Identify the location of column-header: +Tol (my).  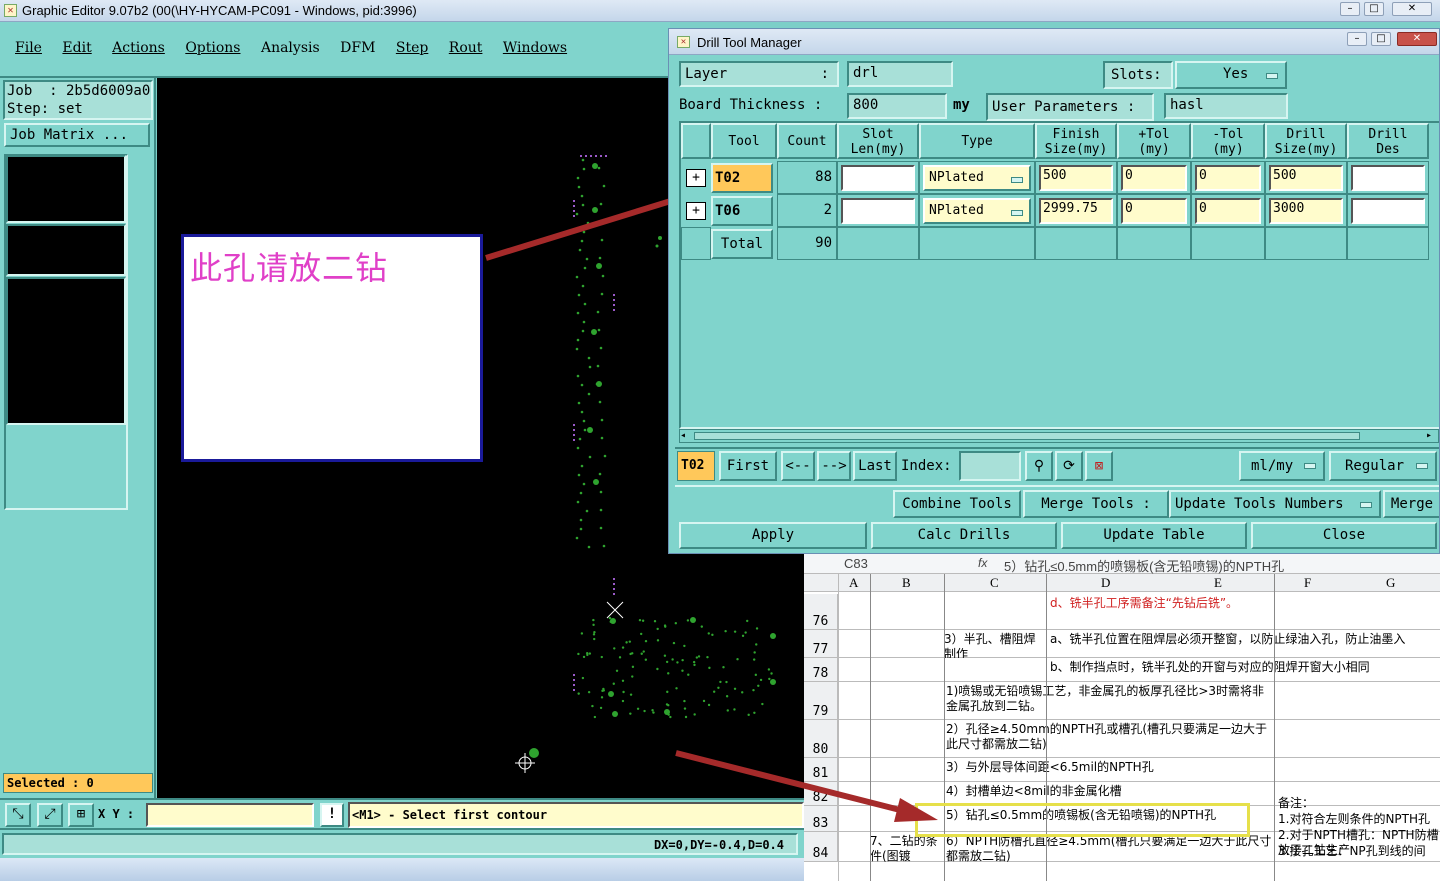
(1154, 141).